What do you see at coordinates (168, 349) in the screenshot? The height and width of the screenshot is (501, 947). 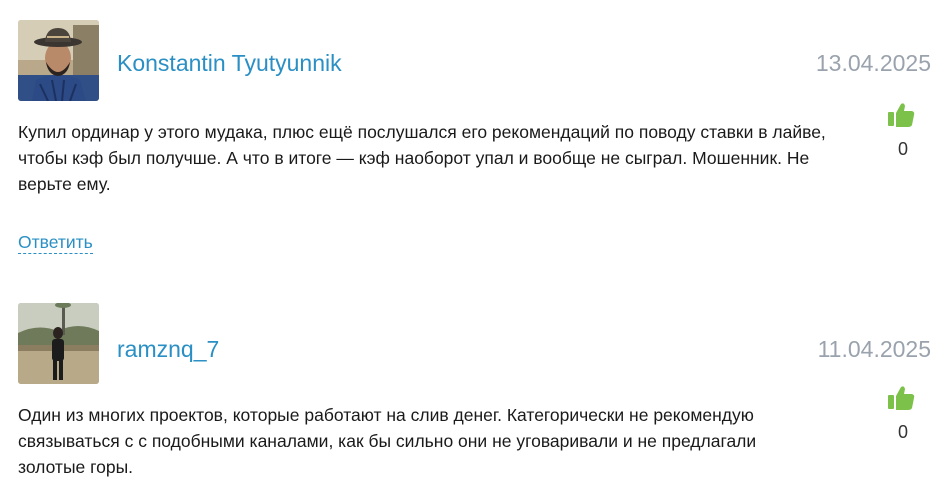 I see `comment-username: ramznq_7` at bounding box center [168, 349].